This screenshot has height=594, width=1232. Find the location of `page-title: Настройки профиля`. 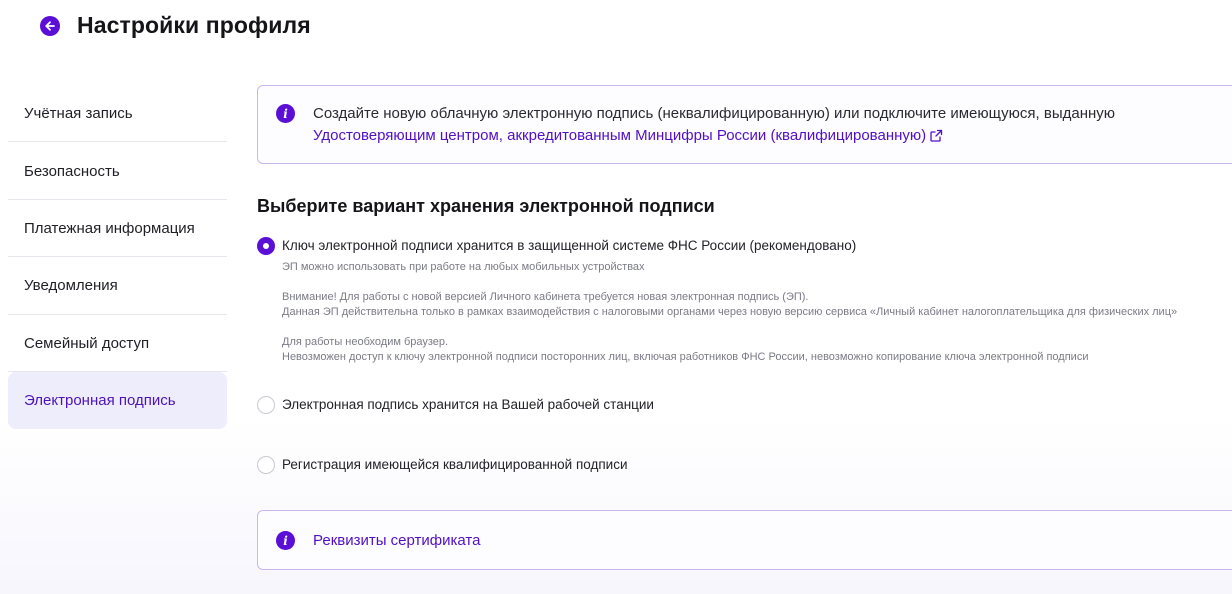

page-title: Настройки профиля is located at coordinates (194, 25).